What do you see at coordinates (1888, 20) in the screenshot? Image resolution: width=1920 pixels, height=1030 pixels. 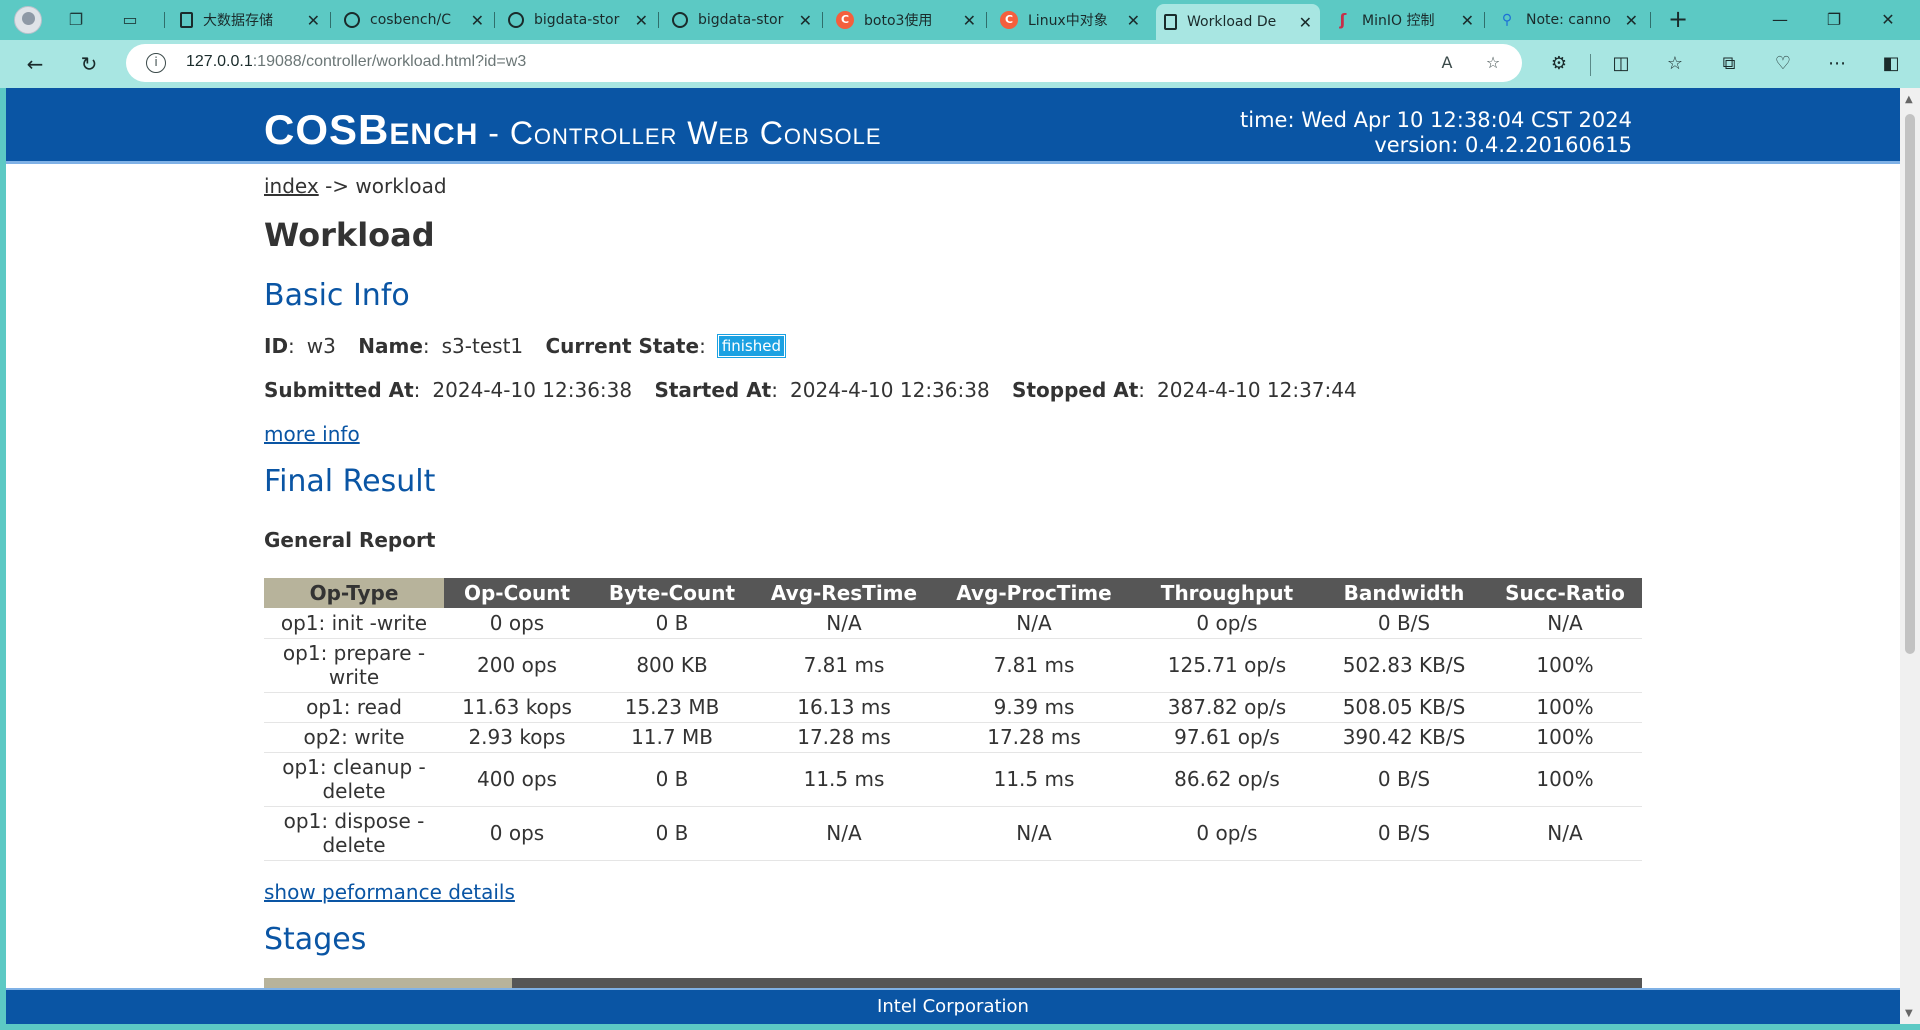 I see `close-window-button: ✕` at bounding box center [1888, 20].